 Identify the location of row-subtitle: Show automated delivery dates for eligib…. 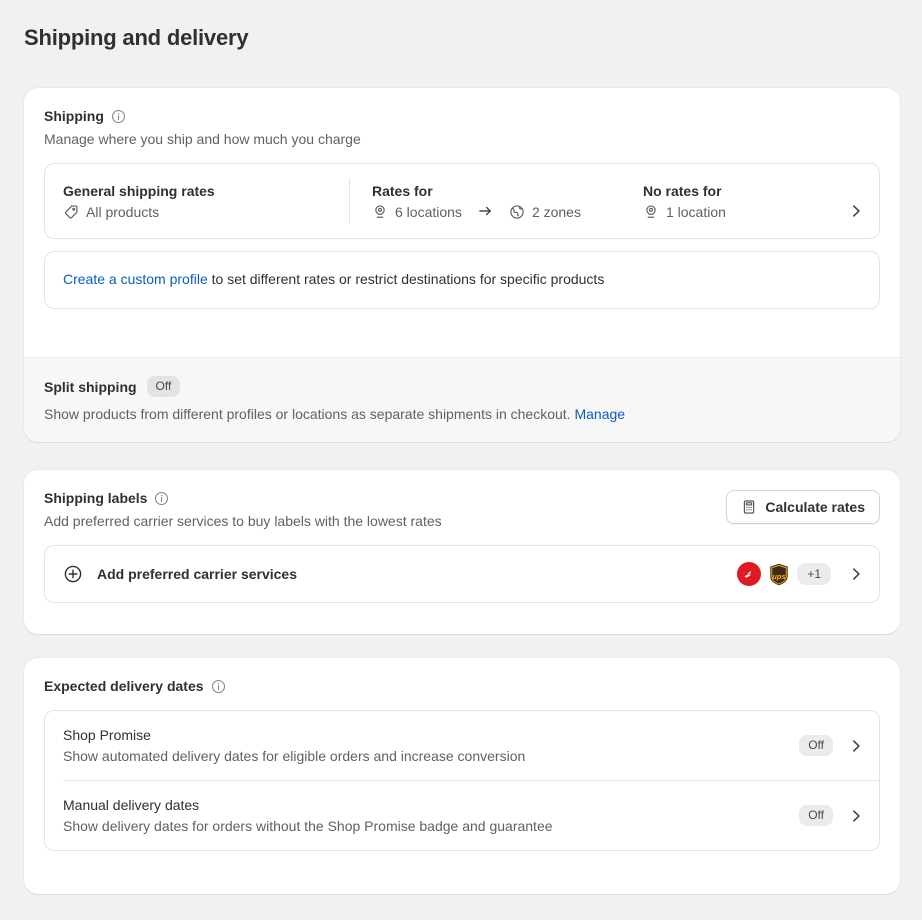
(294, 756).